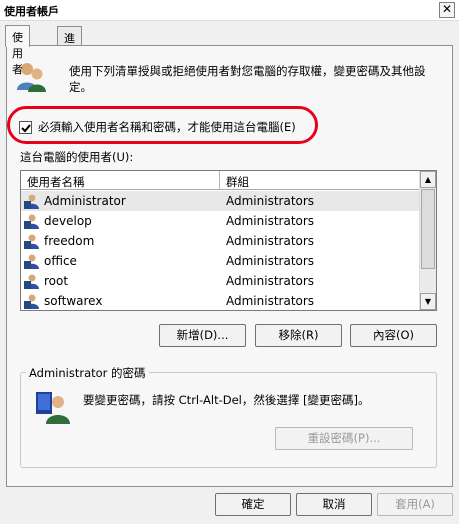 The image size is (459, 524). I want to click on users-list-label: 這台電腦的使用者(U):, so click(77, 157).